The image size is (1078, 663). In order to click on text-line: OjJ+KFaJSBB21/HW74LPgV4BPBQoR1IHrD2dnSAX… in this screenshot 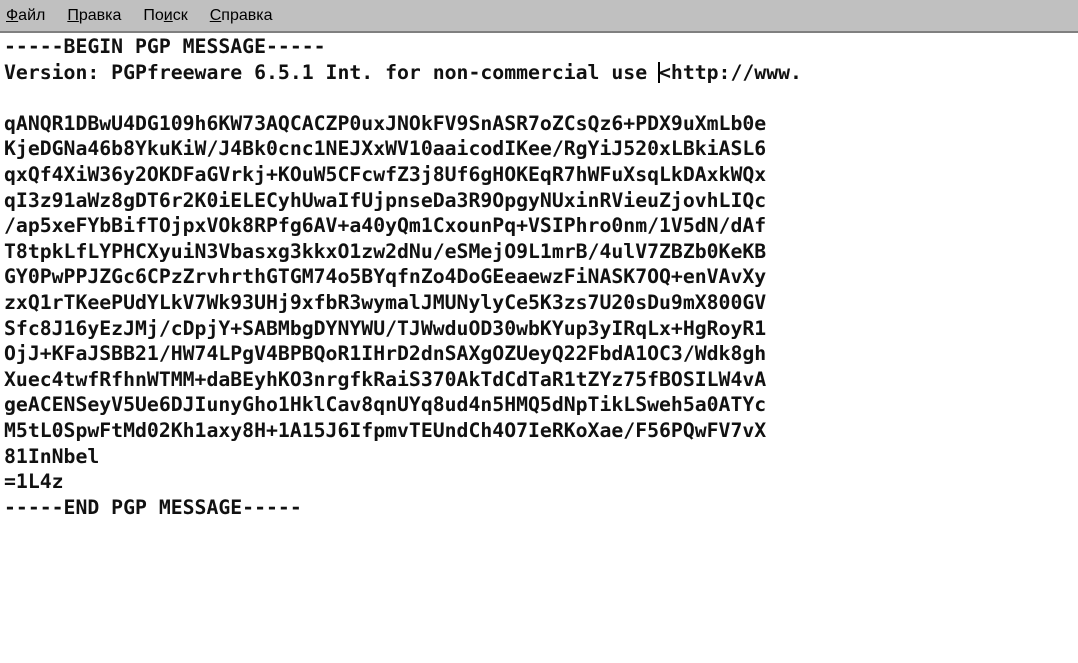, I will do `click(385, 354)`.